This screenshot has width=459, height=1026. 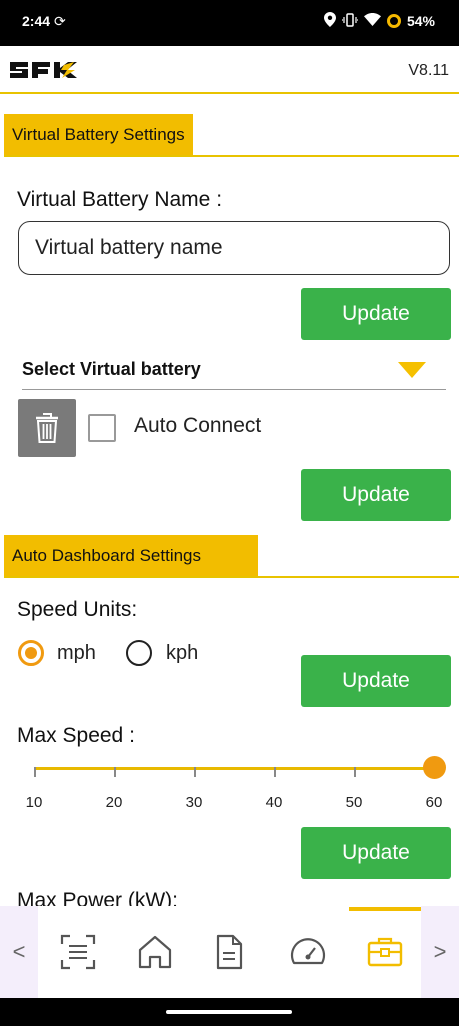 I want to click on tick-label: 10, so click(x=34, y=802).